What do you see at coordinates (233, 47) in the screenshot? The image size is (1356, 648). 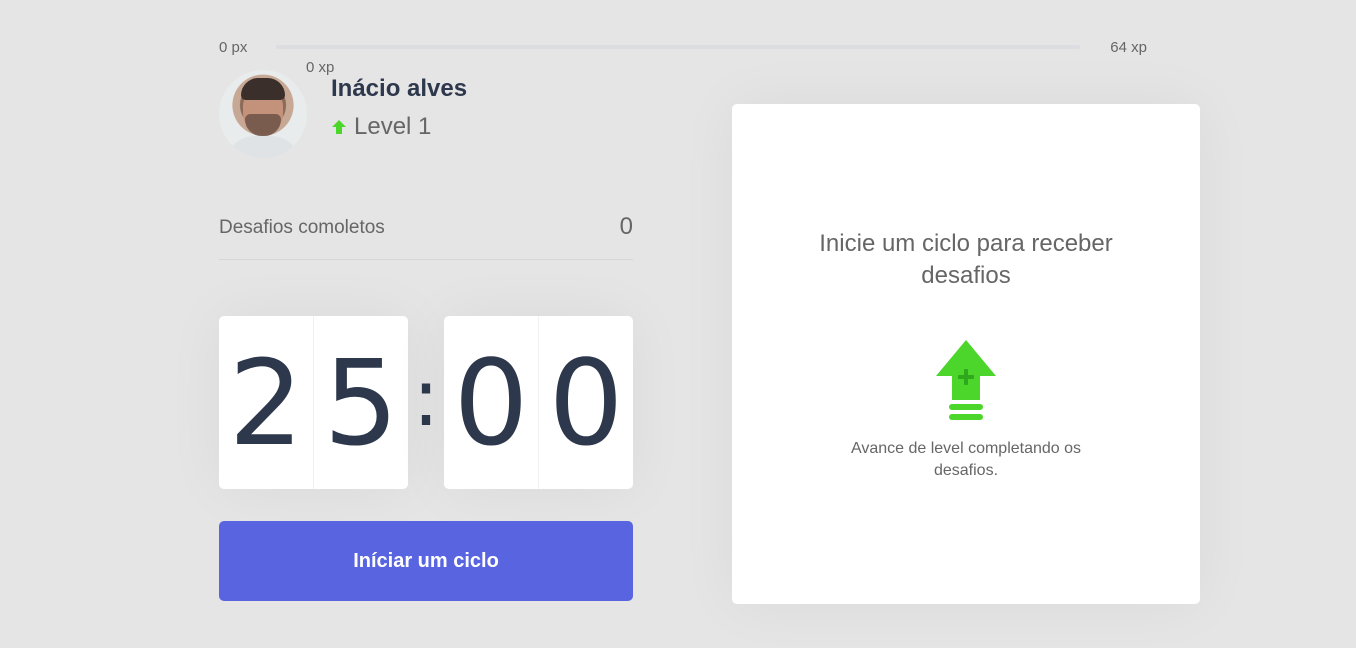 I see `xp-min-label: 0 px` at bounding box center [233, 47].